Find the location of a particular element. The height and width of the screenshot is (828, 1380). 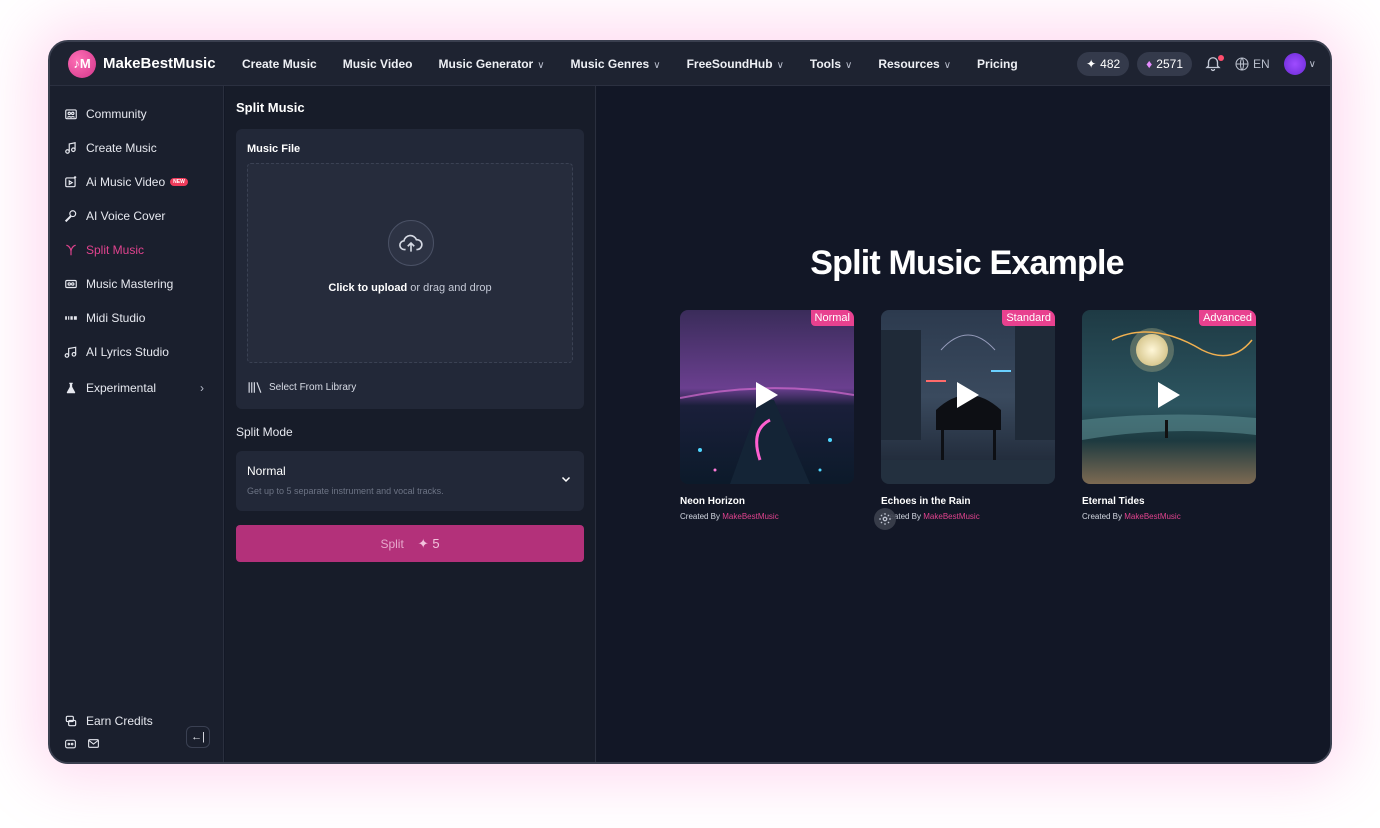

gem-icon: ♦ is located at coordinates (1149, 64).